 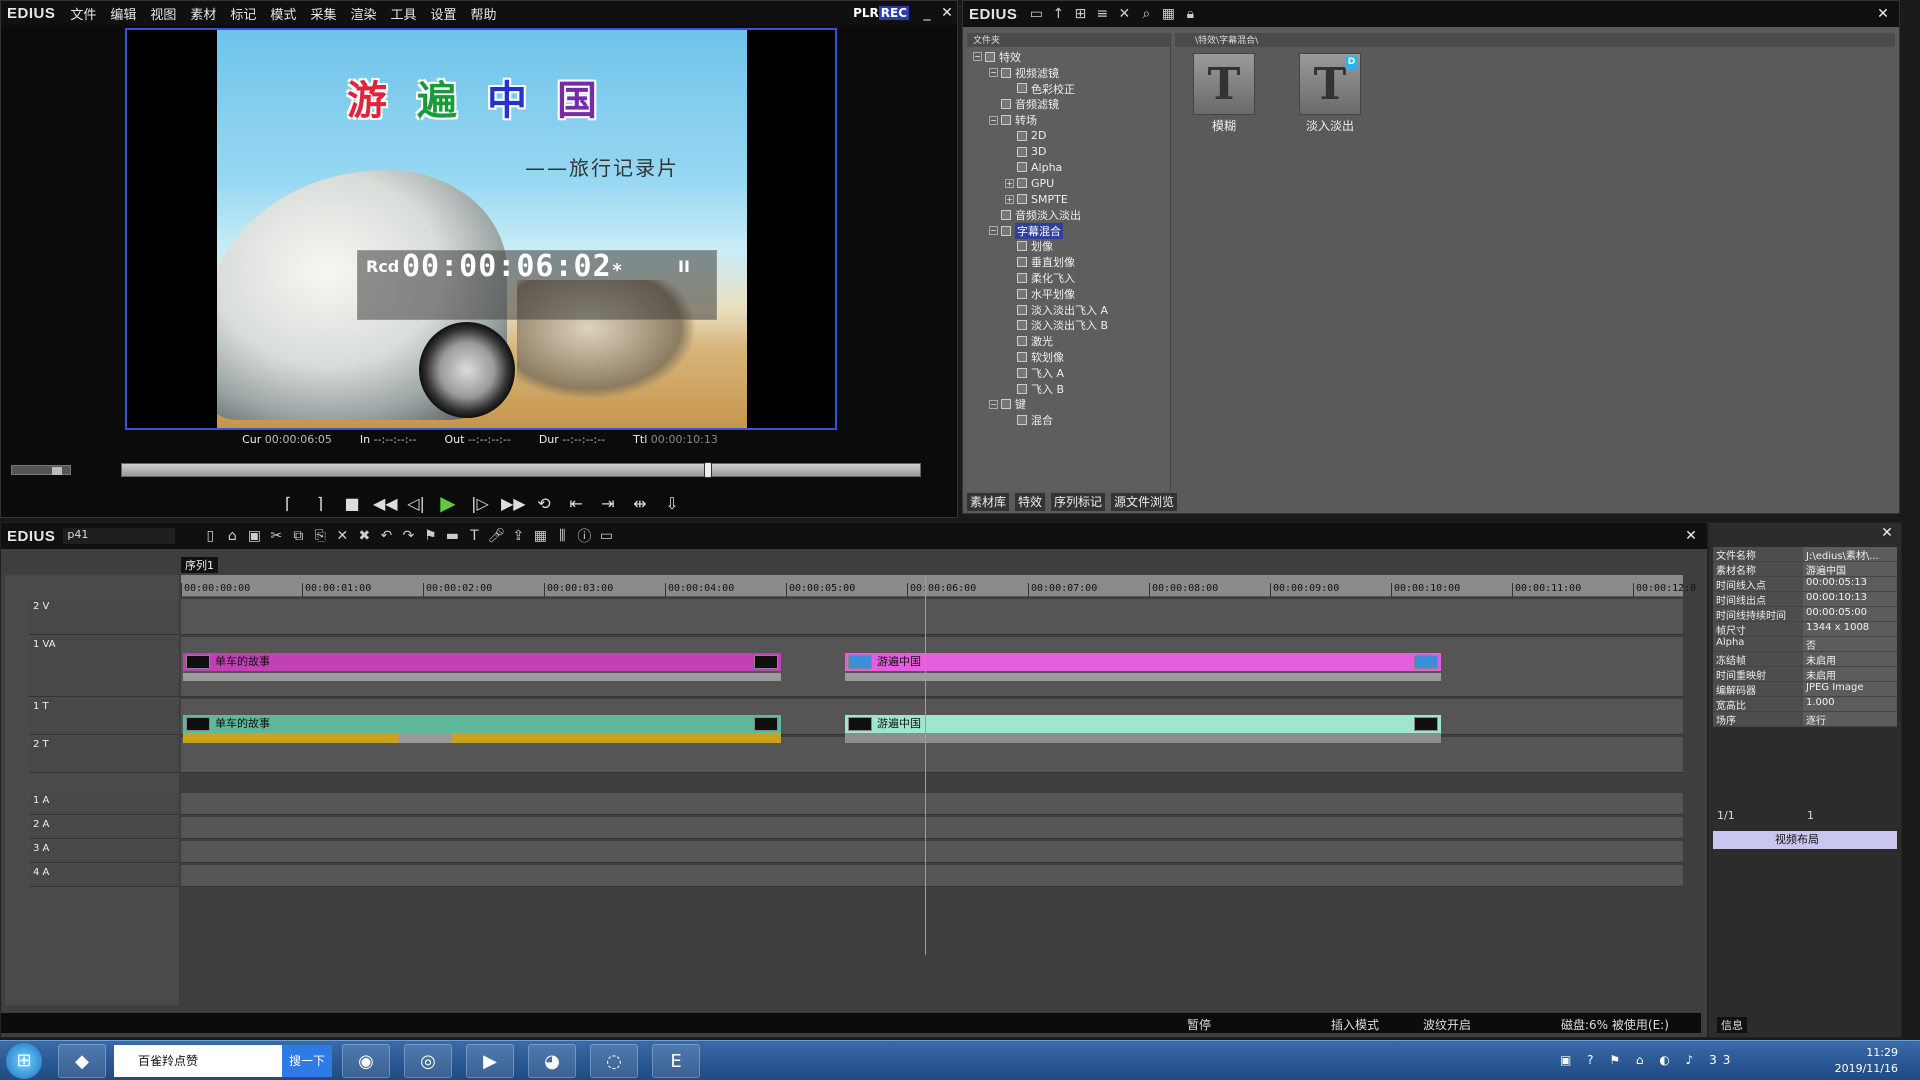 I want to click on overwrite-icon: ⇥, so click(x=608, y=503).